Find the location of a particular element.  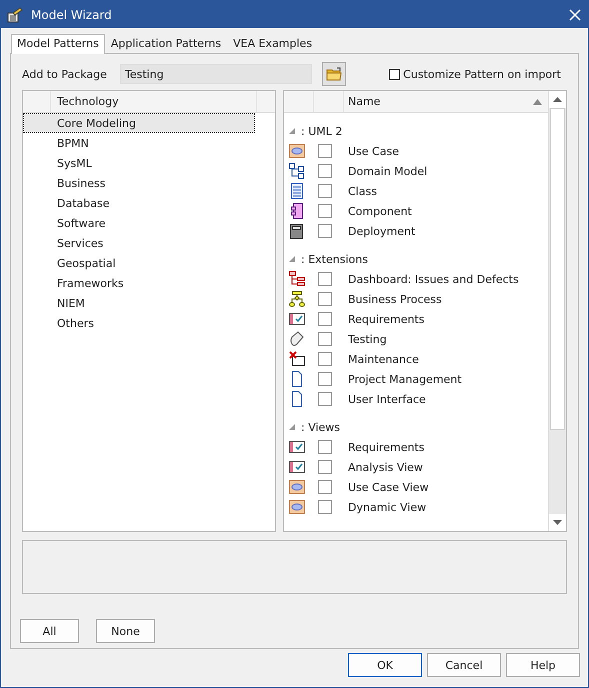

package-field: Testing is located at coordinates (216, 74).